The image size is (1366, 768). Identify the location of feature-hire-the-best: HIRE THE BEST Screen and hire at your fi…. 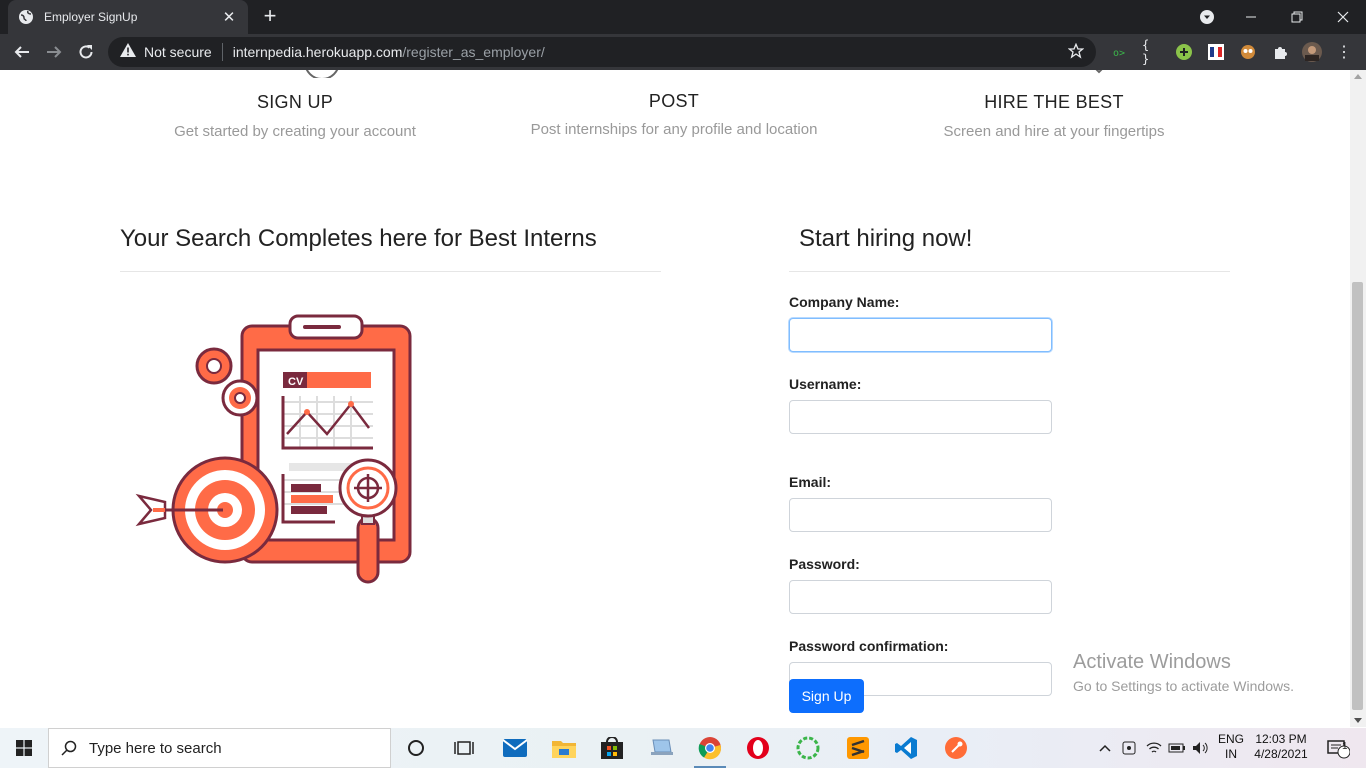
(1054, 116).